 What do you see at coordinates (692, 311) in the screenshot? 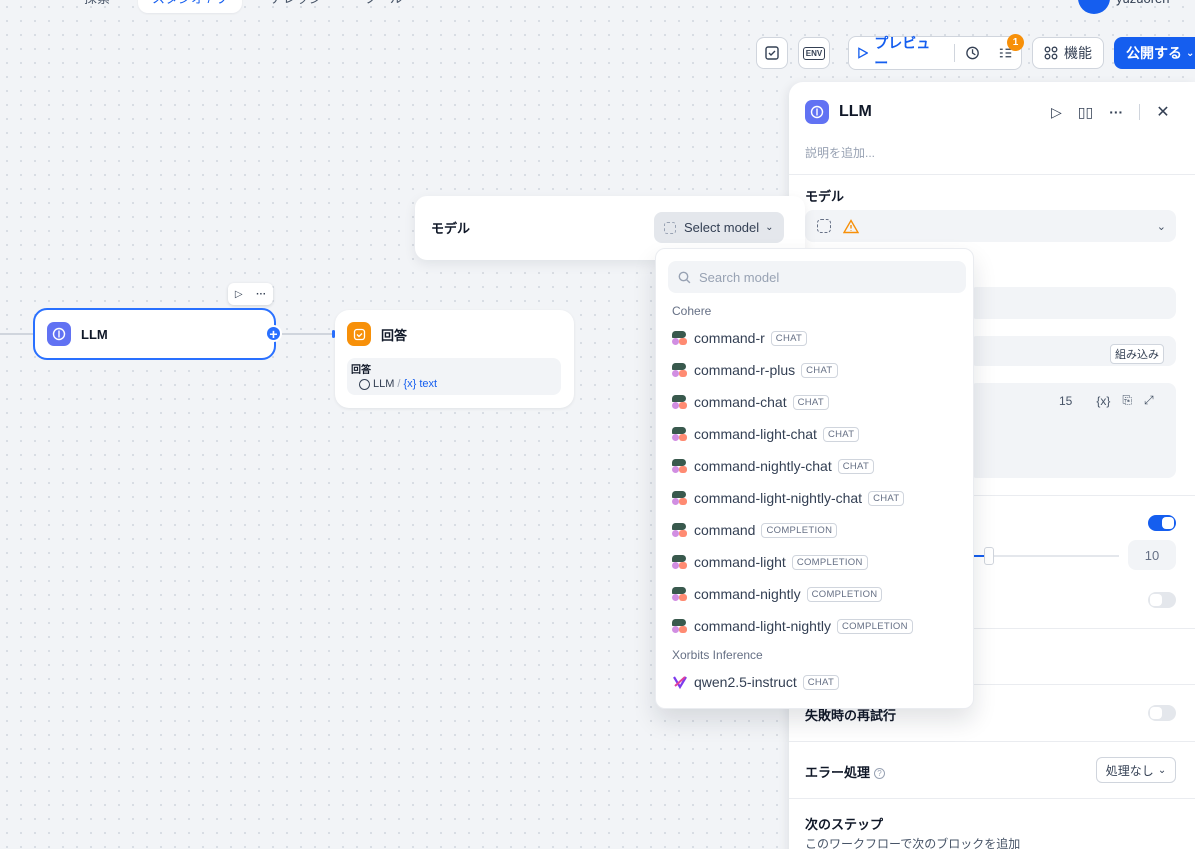
I see `provider-heading: Cohere` at bounding box center [692, 311].